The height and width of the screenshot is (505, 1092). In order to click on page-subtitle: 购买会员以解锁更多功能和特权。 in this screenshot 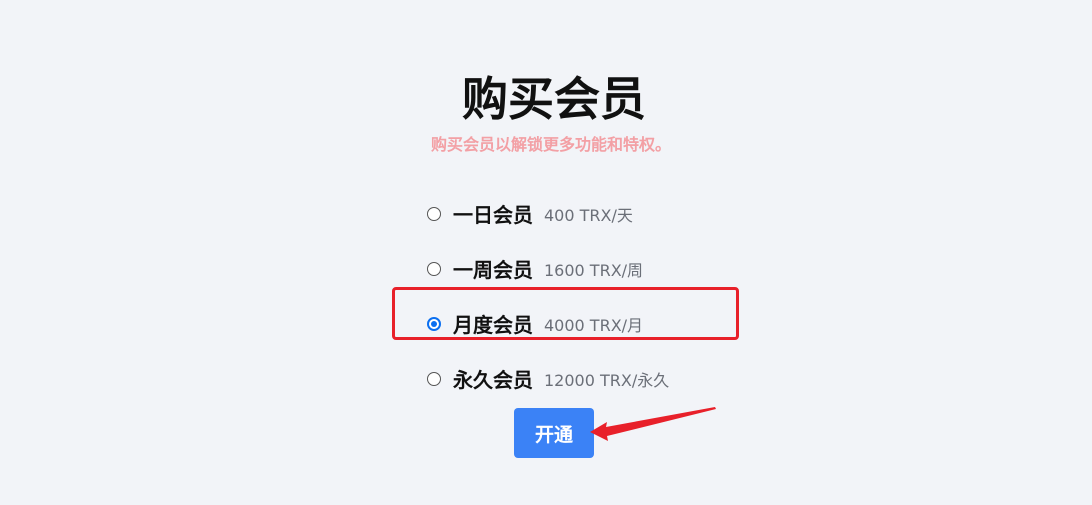, I will do `click(550, 144)`.